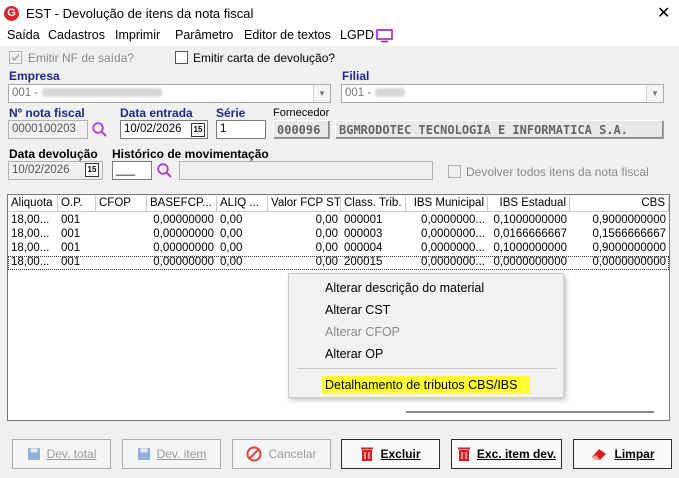 This screenshot has width=679, height=478. Describe the element at coordinates (356, 76) in the screenshot. I see `filial-label: Filial` at that location.